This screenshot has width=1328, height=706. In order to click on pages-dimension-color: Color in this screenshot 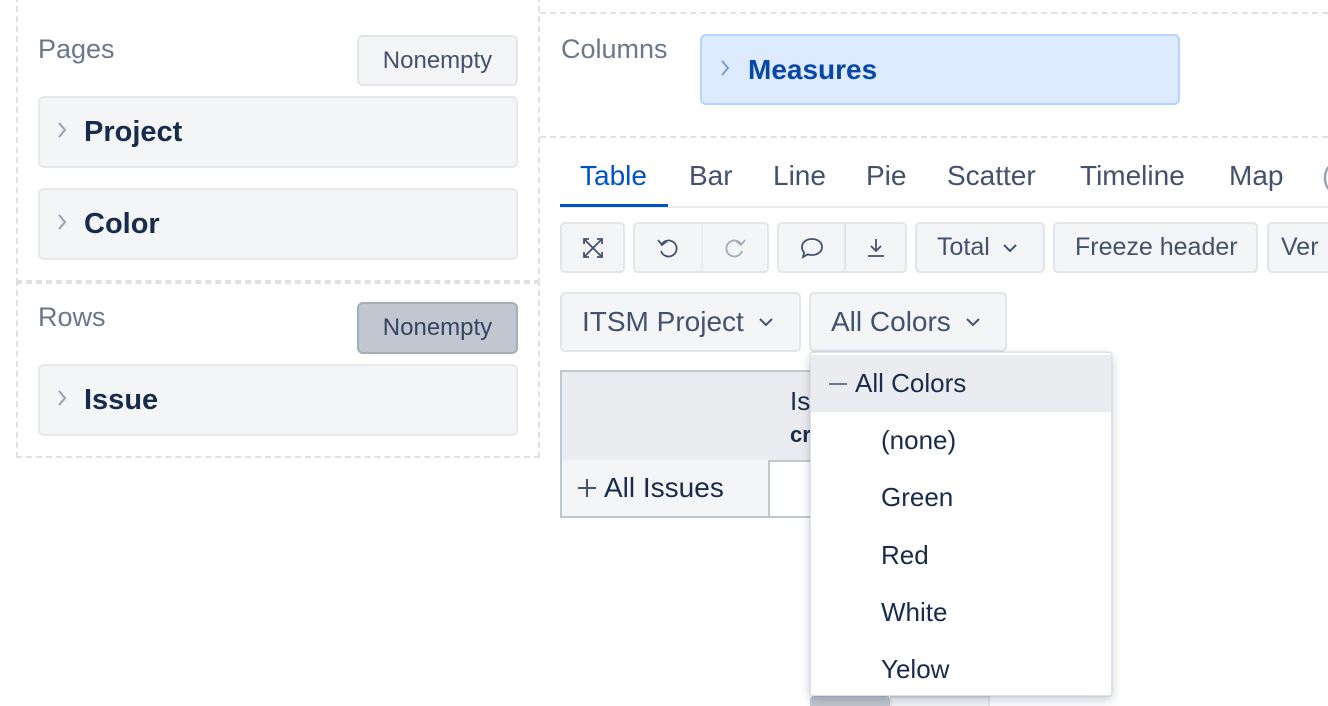, I will do `click(278, 224)`.